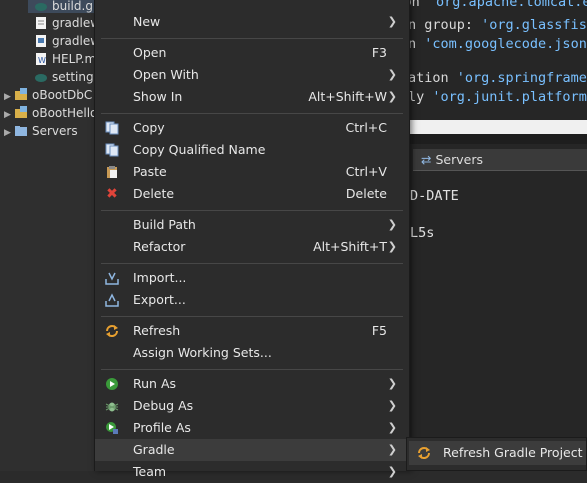 Image resolution: width=587 pixels, height=483 pixels. I want to click on menu-item-copy-qualified-name: Copy Qualified Name, so click(252, 150).